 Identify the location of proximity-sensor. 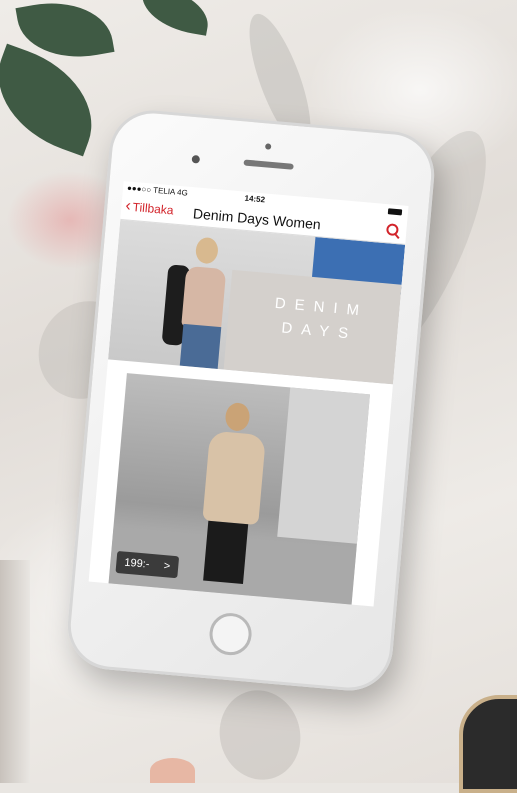
(268, 146).